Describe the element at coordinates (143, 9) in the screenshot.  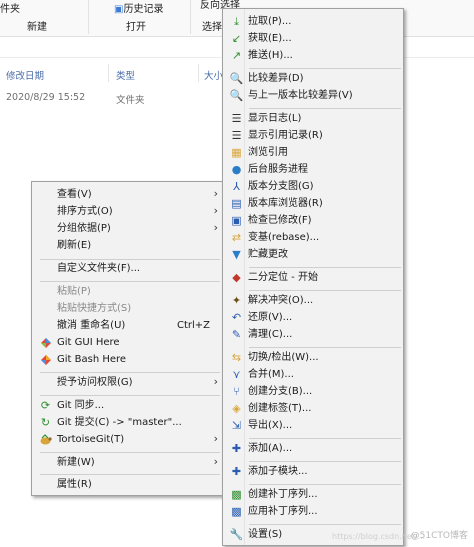
I see `history-label: 历史记录` at that location.